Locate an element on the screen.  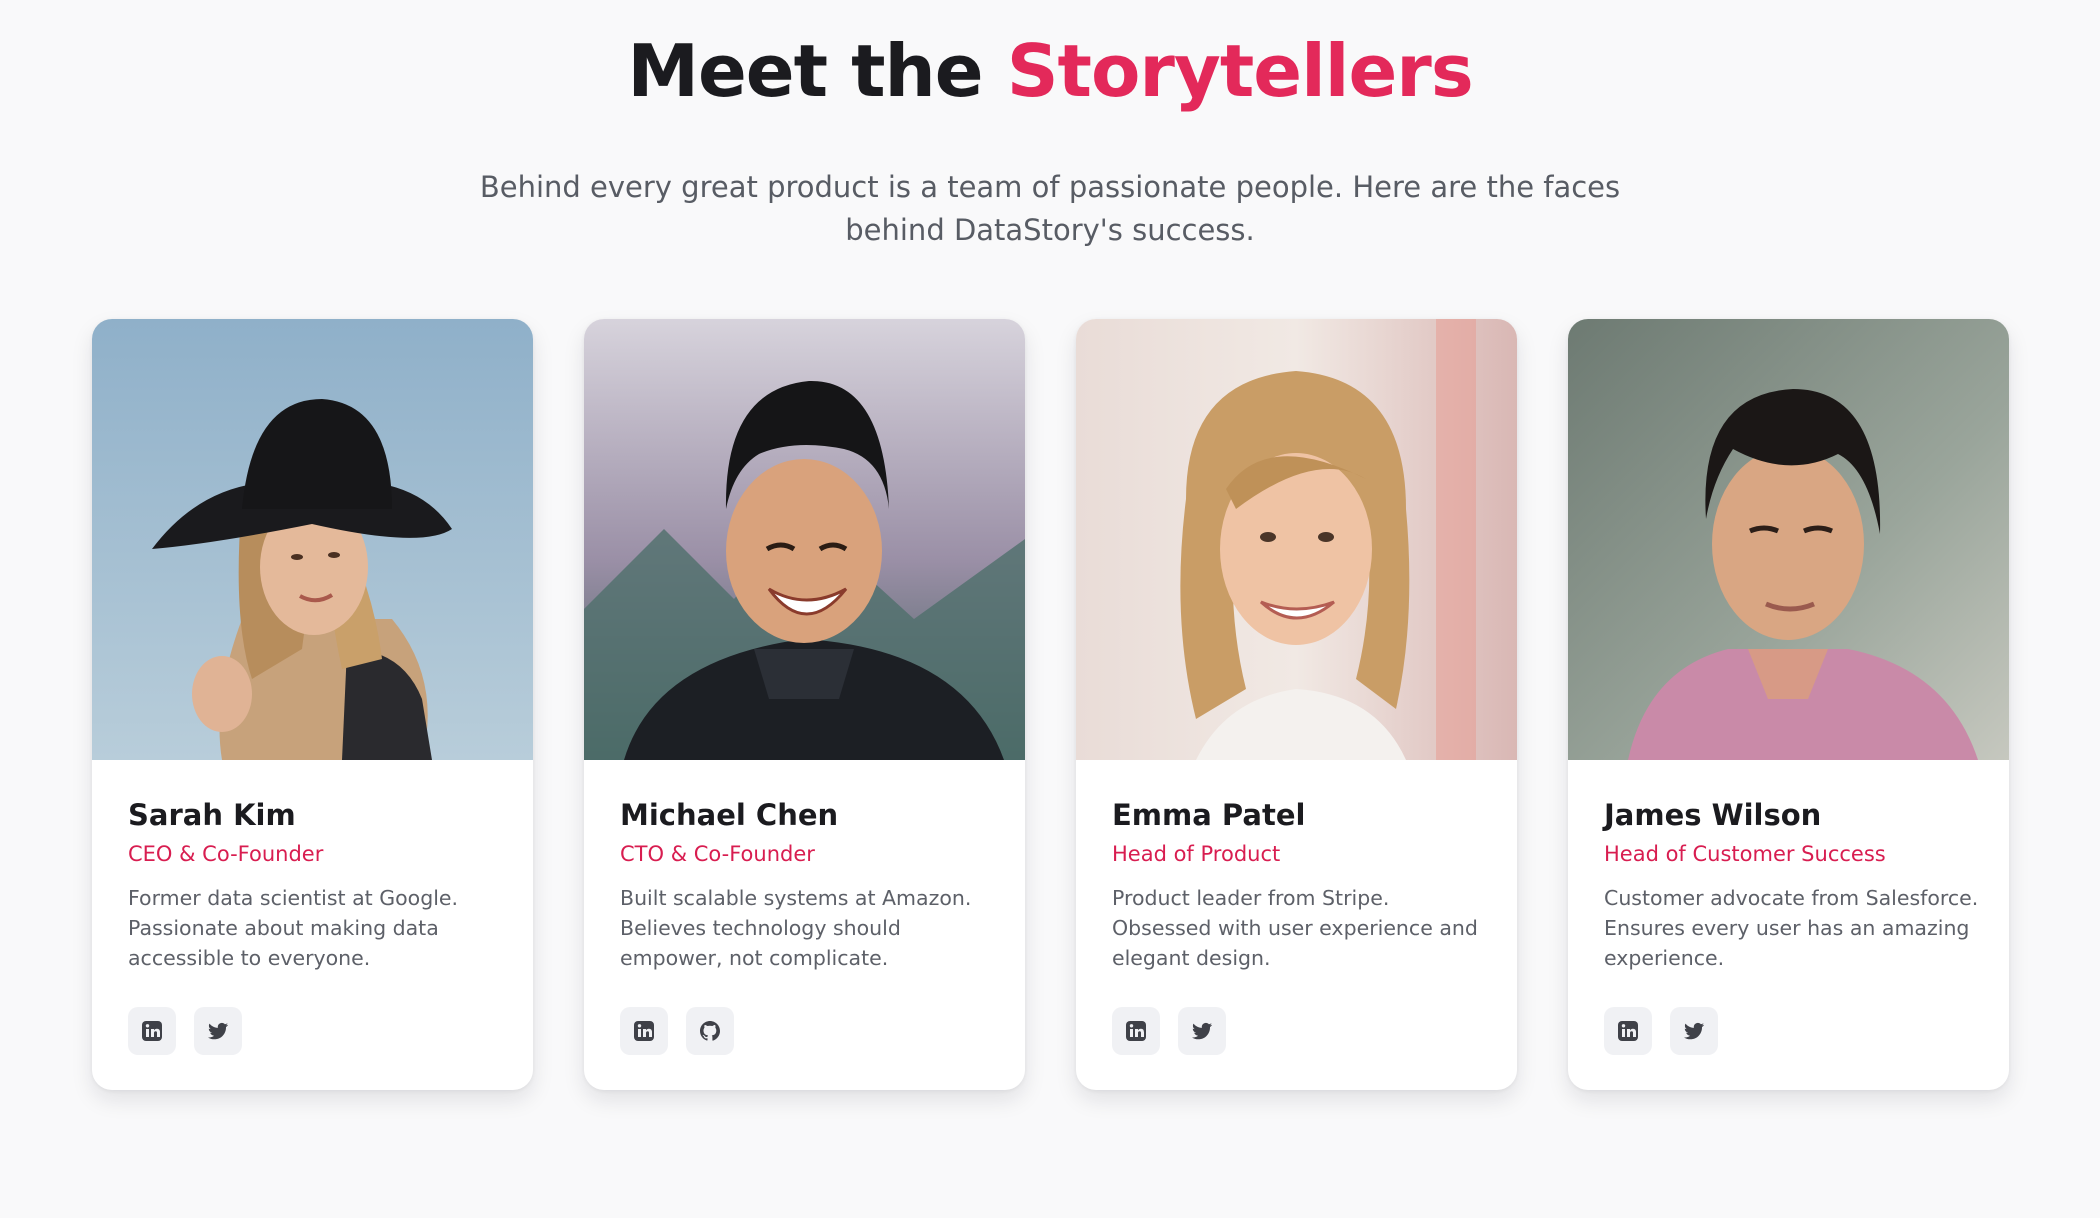
member-role: Head of Customer Success is located at coordinates (1745, 854).